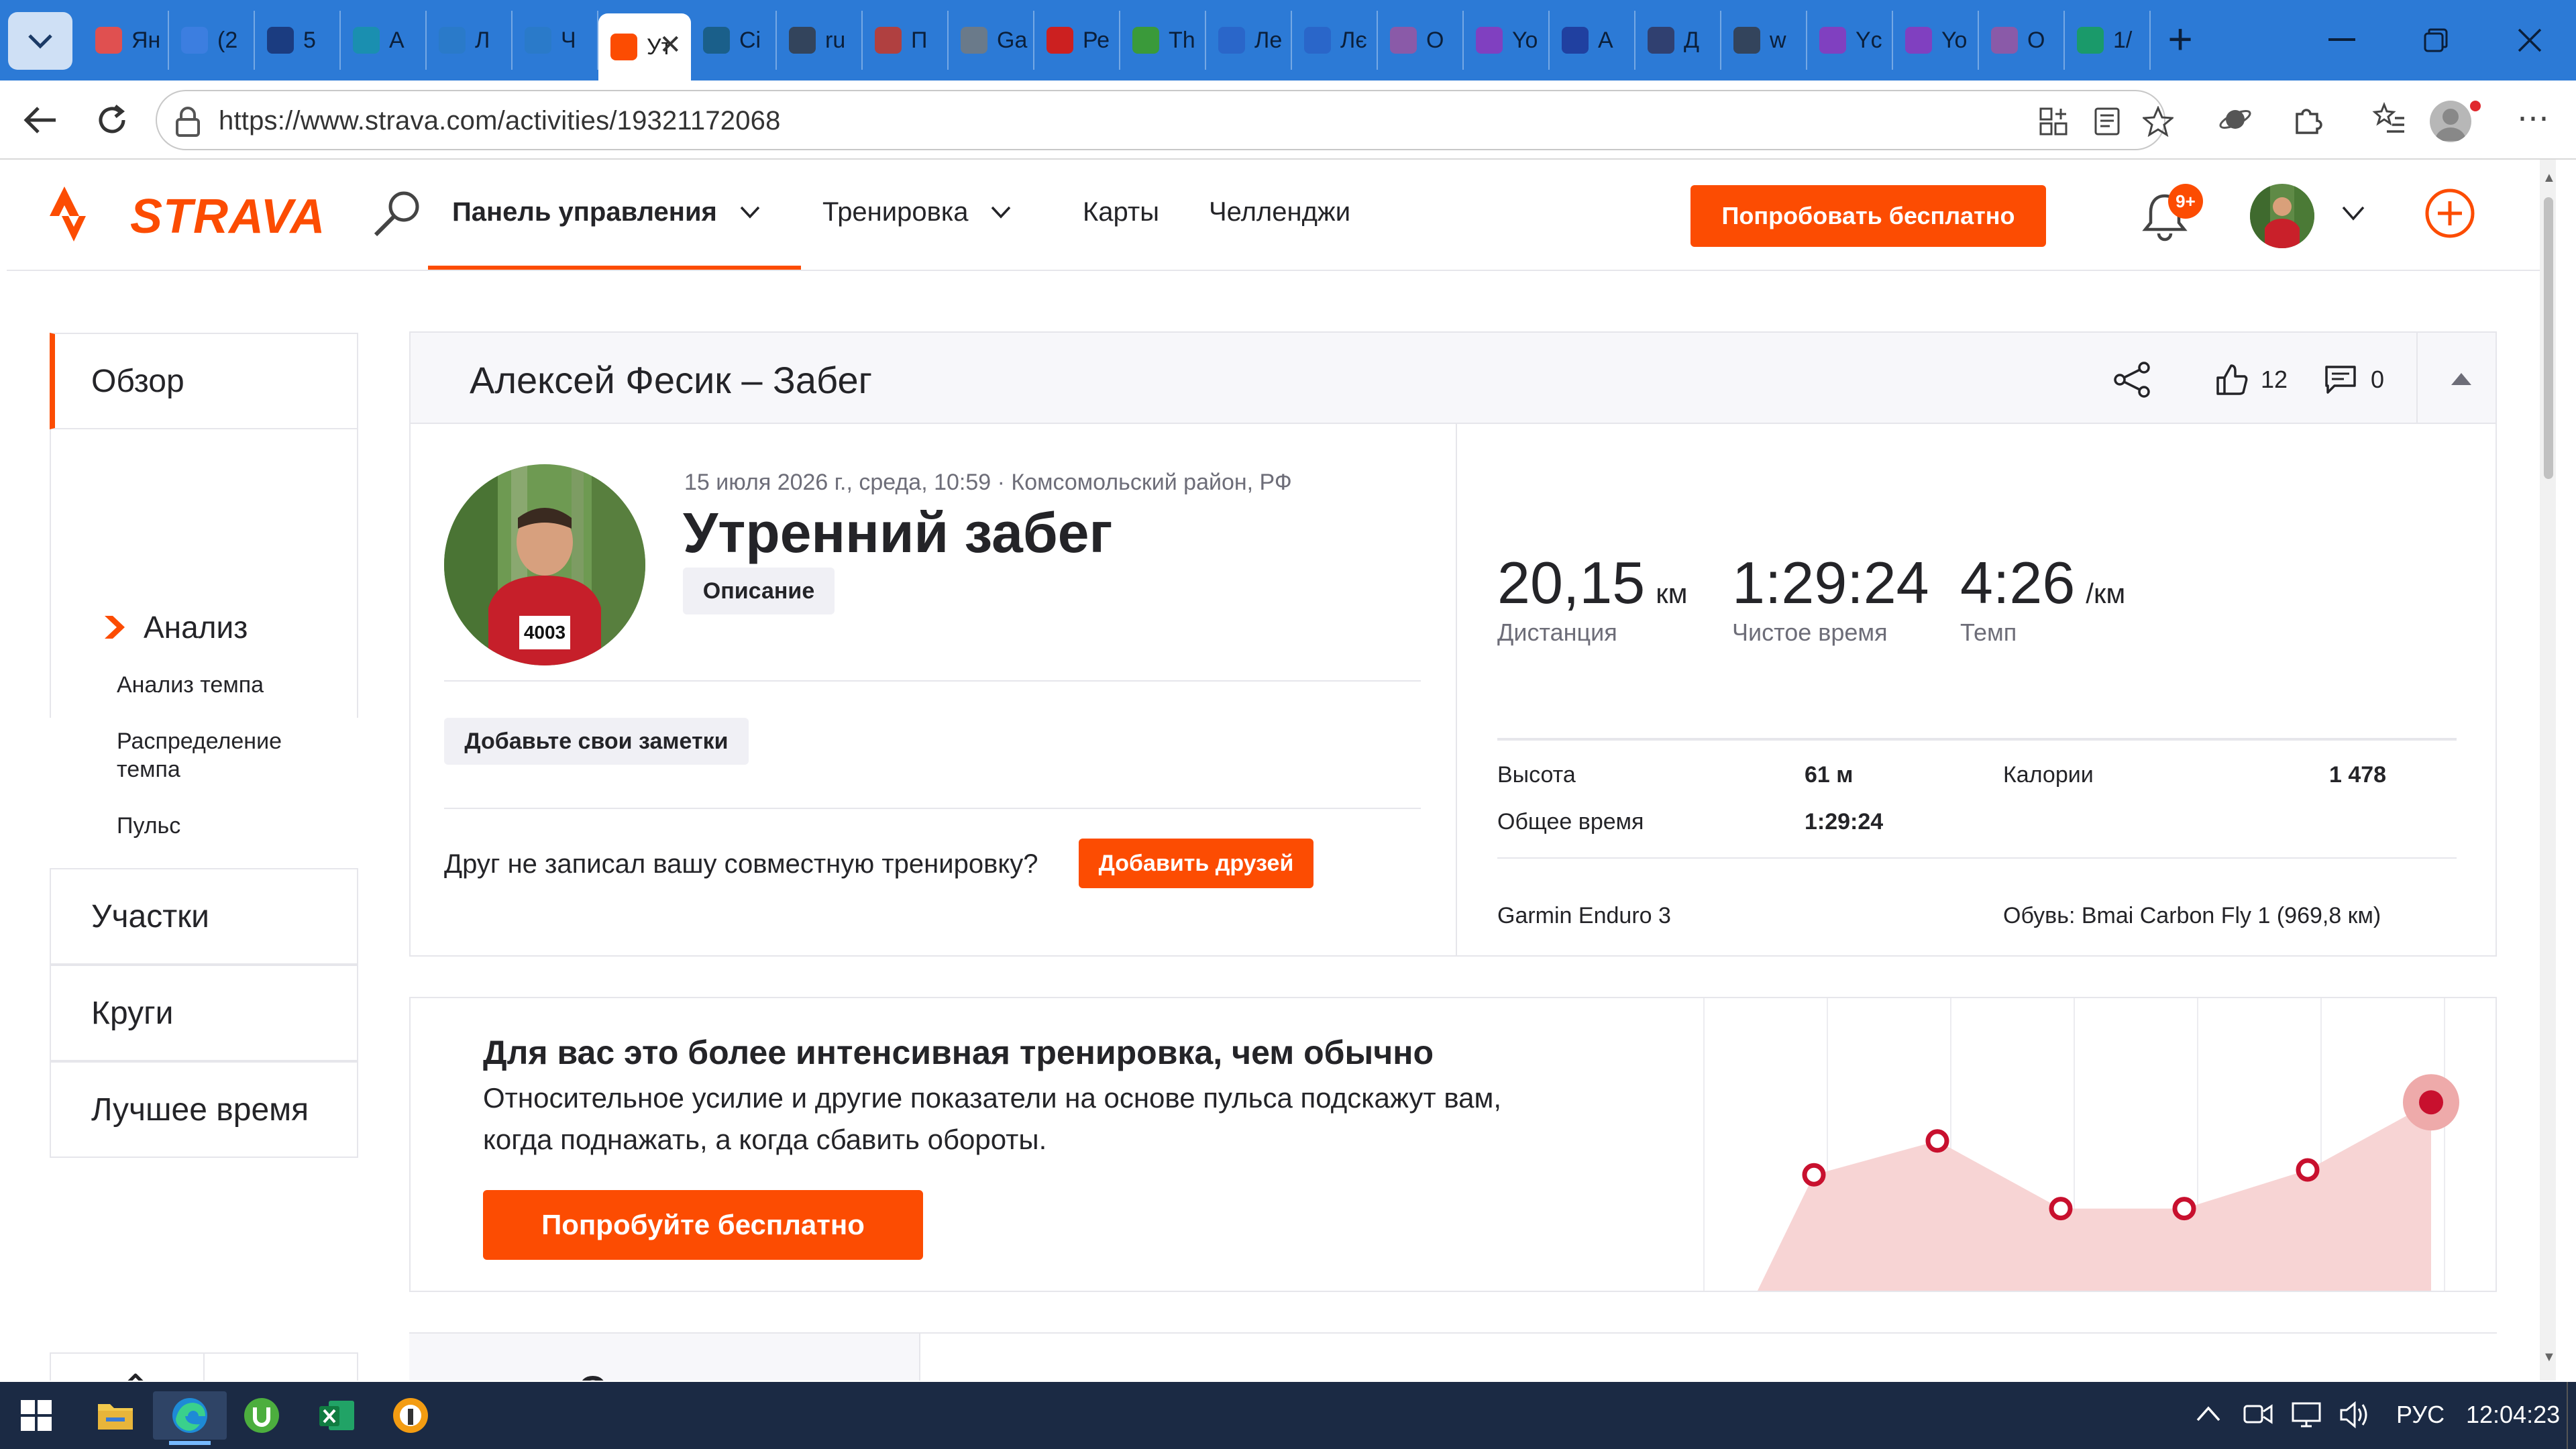  Describe the element at coordinates (1163, 40) in the screenshot. I see `browser-tab: Th` at that location.